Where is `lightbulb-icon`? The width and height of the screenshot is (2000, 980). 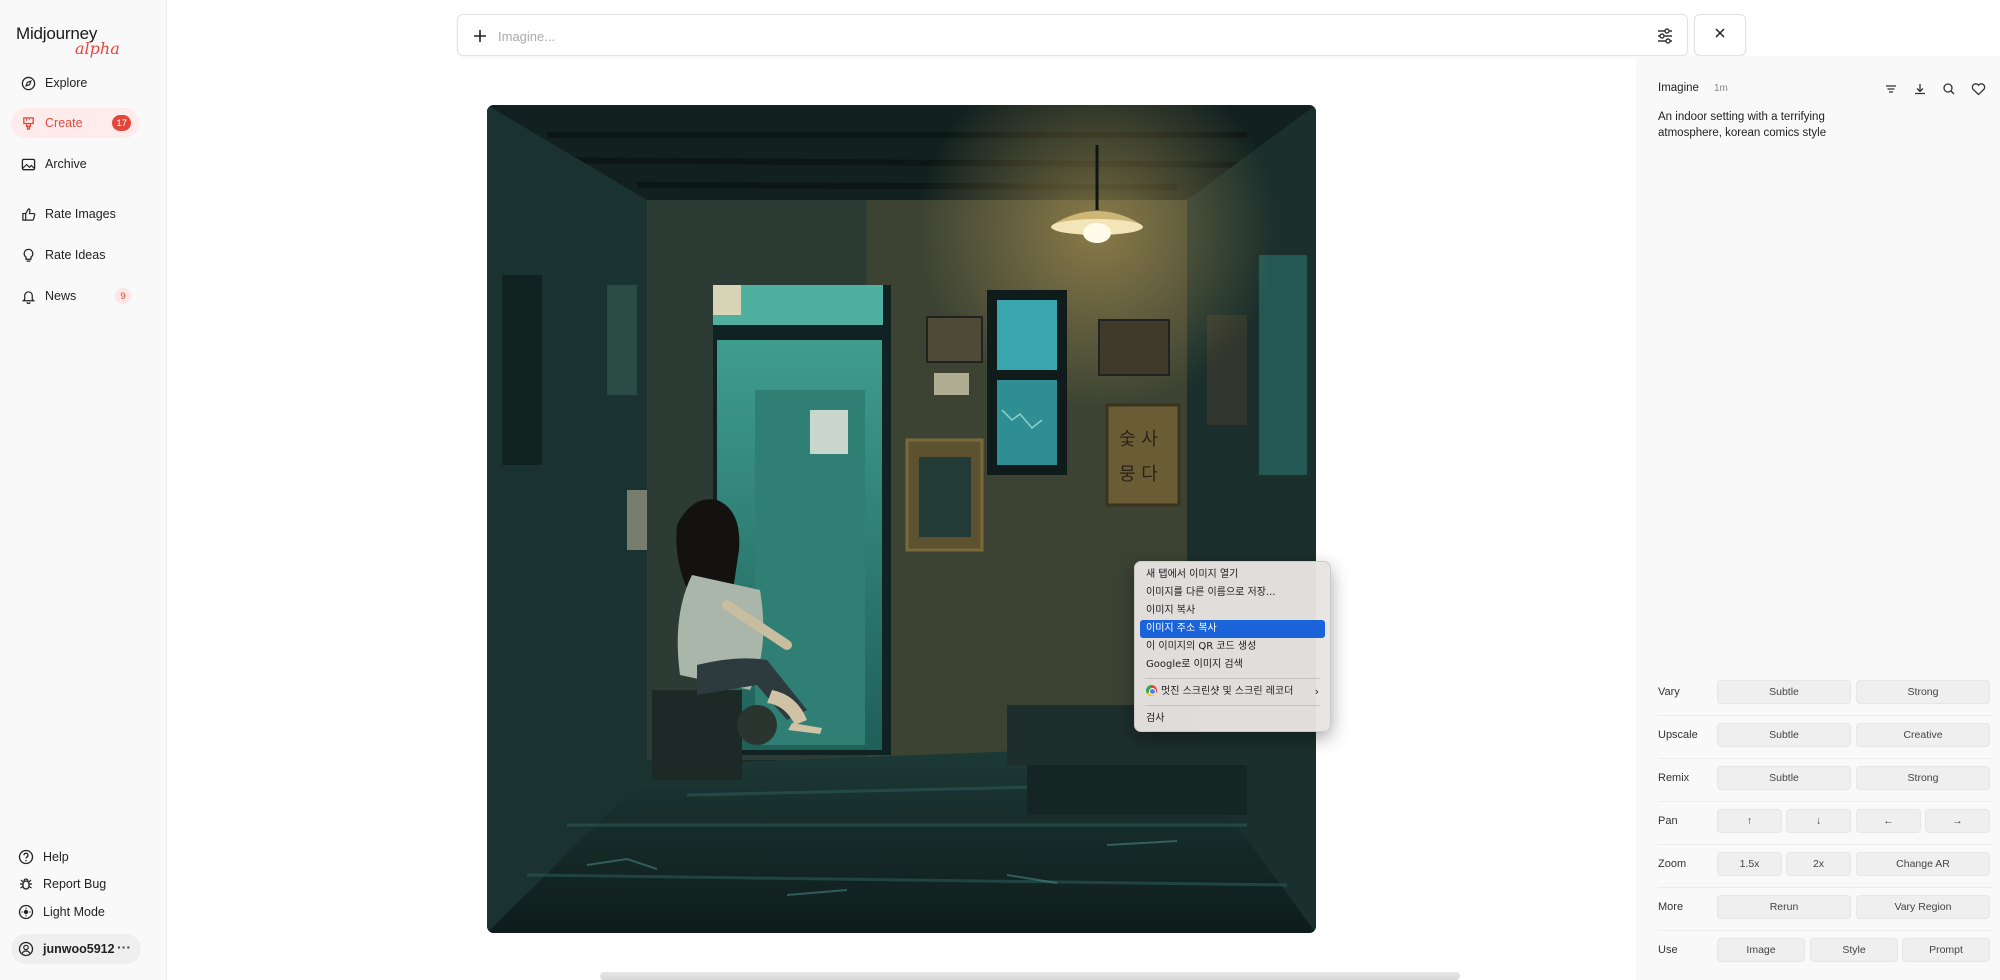
lightbulb-icon is located at coordinates (28, 255).